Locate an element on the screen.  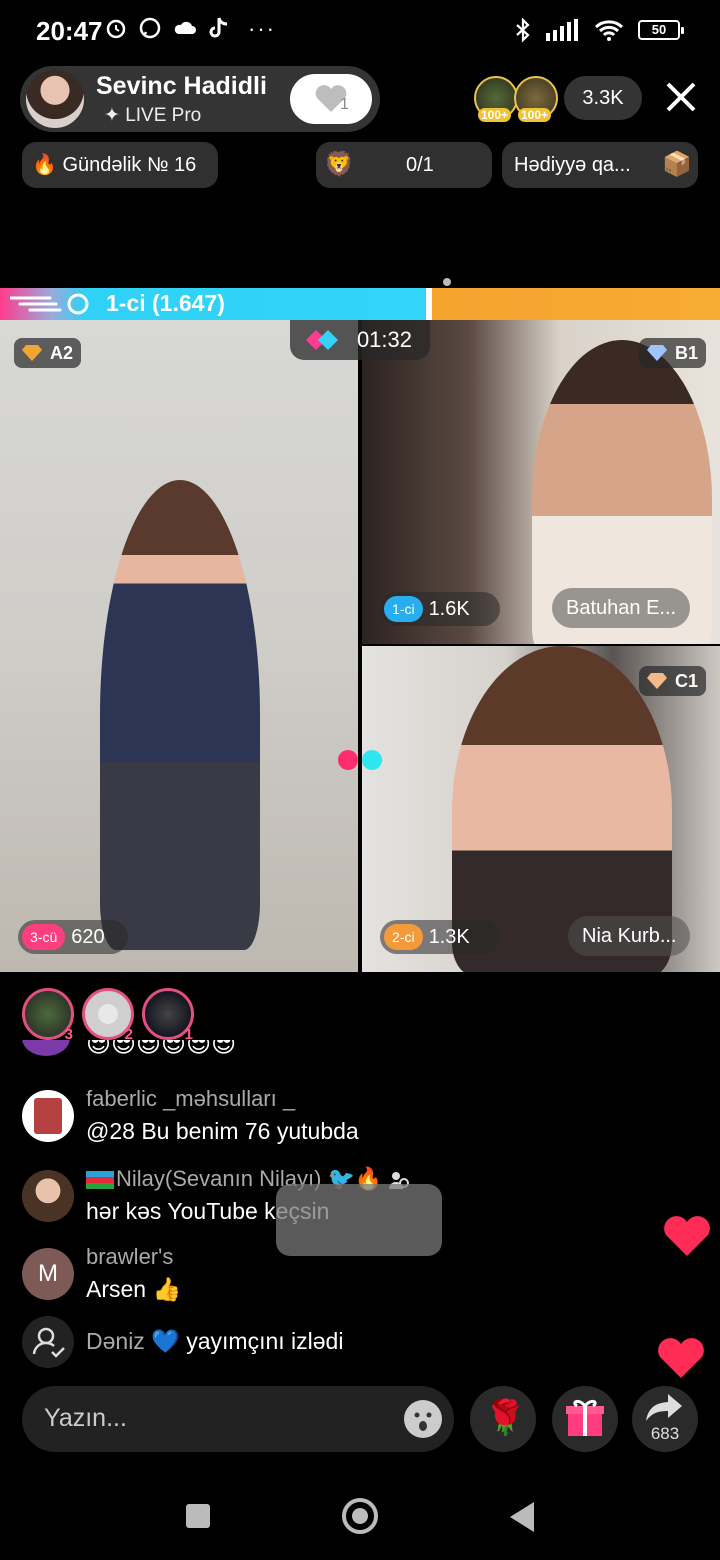
avatar-letter: M is located at coordinates (48, 1273).